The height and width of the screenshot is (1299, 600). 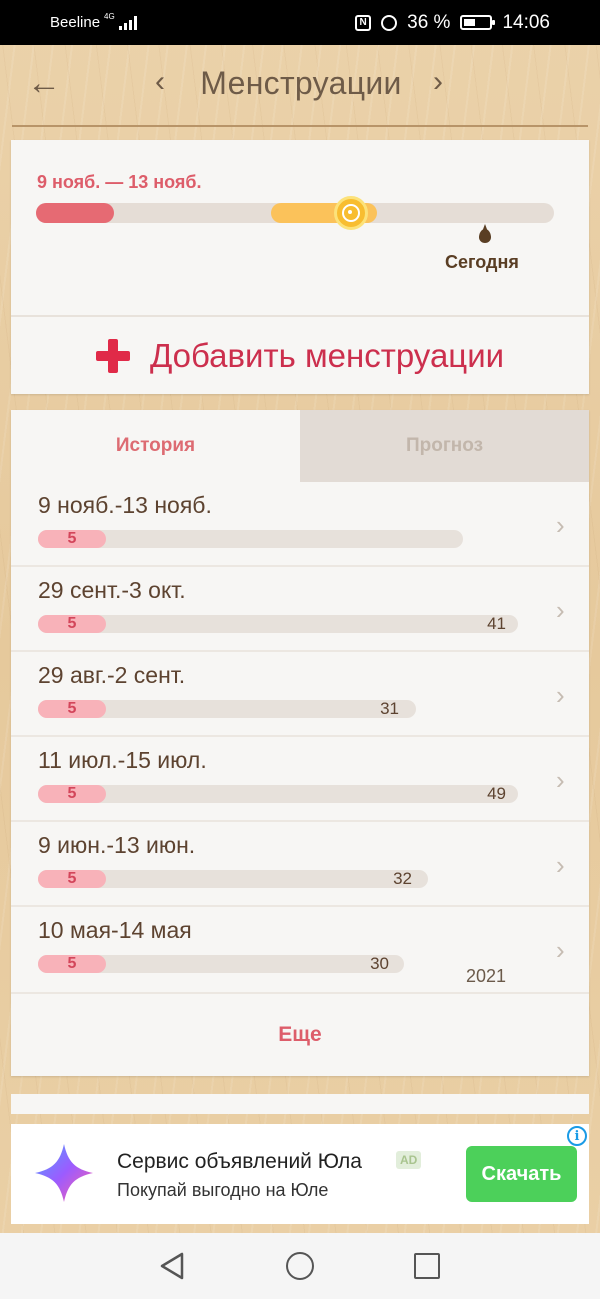 What do you see at coordinates (64, 1173) in the screenshot?
I see `app-logo-icon` at bounding box center [64, 1173].